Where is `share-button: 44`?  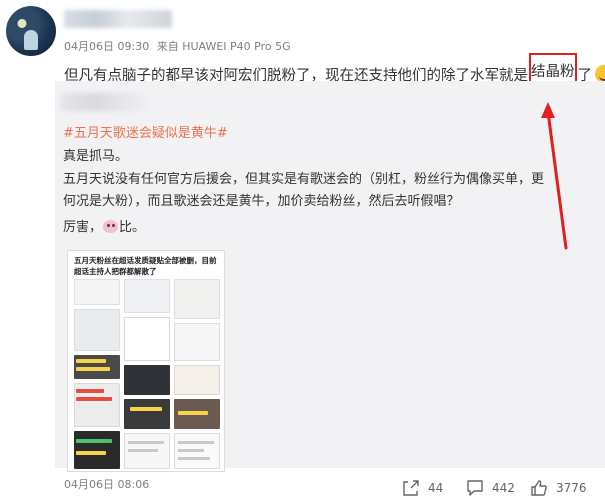
share-button: 44 is located at coordinates (422, 488).